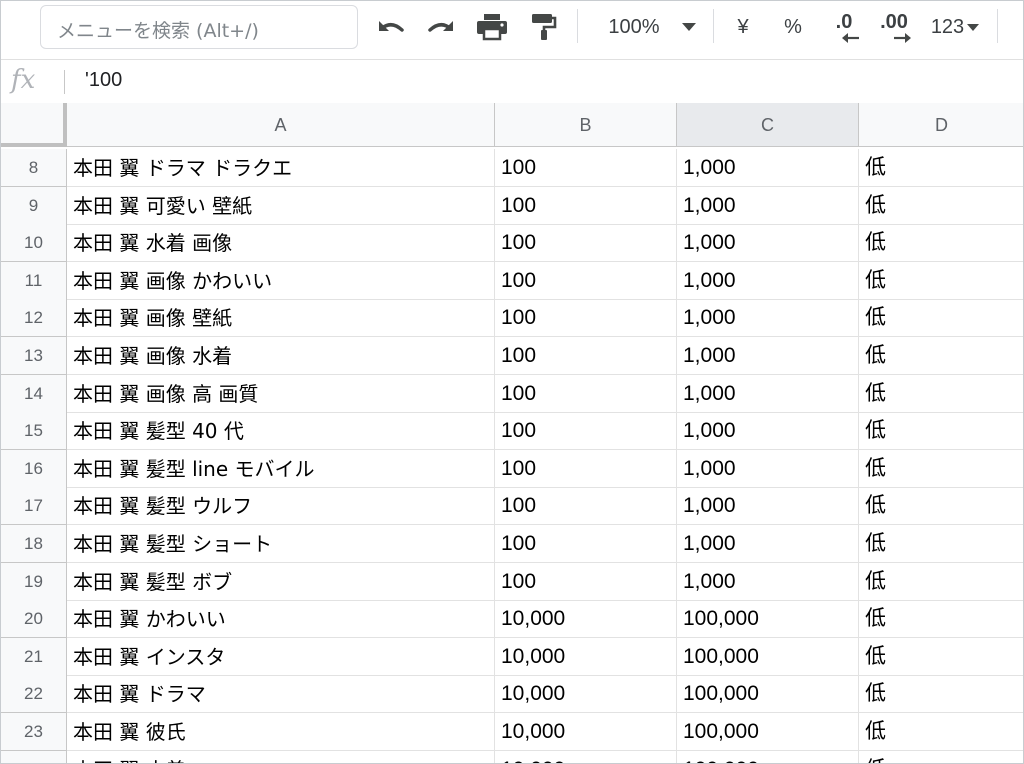 The height and width of the screenshot is (764, 1024). Describe the element at coordinates (34, 694) in the screenshot. I see `row-header: 22` at that location.